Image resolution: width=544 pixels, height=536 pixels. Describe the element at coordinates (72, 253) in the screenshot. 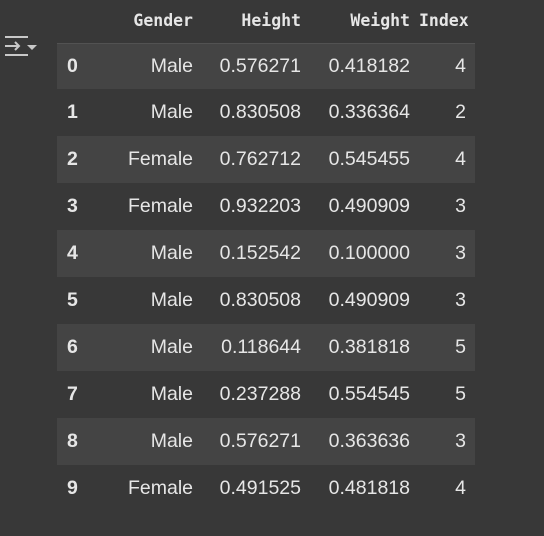

I see `row-index-label: 4` at that location.